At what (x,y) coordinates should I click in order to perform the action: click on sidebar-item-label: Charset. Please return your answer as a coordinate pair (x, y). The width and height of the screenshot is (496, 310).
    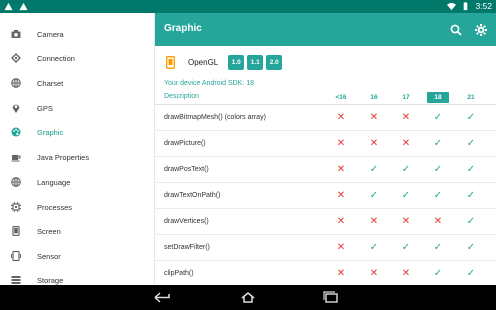
    Looking at the image, I should click on (50, 83).